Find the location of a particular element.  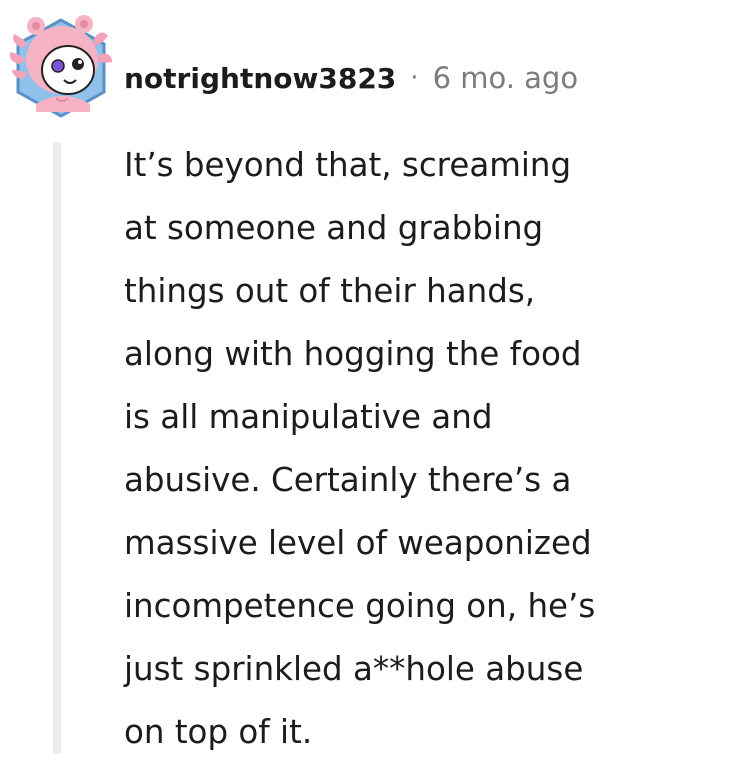

comment-body-line: massive level of weaponized is located at coordinates (358, 543).